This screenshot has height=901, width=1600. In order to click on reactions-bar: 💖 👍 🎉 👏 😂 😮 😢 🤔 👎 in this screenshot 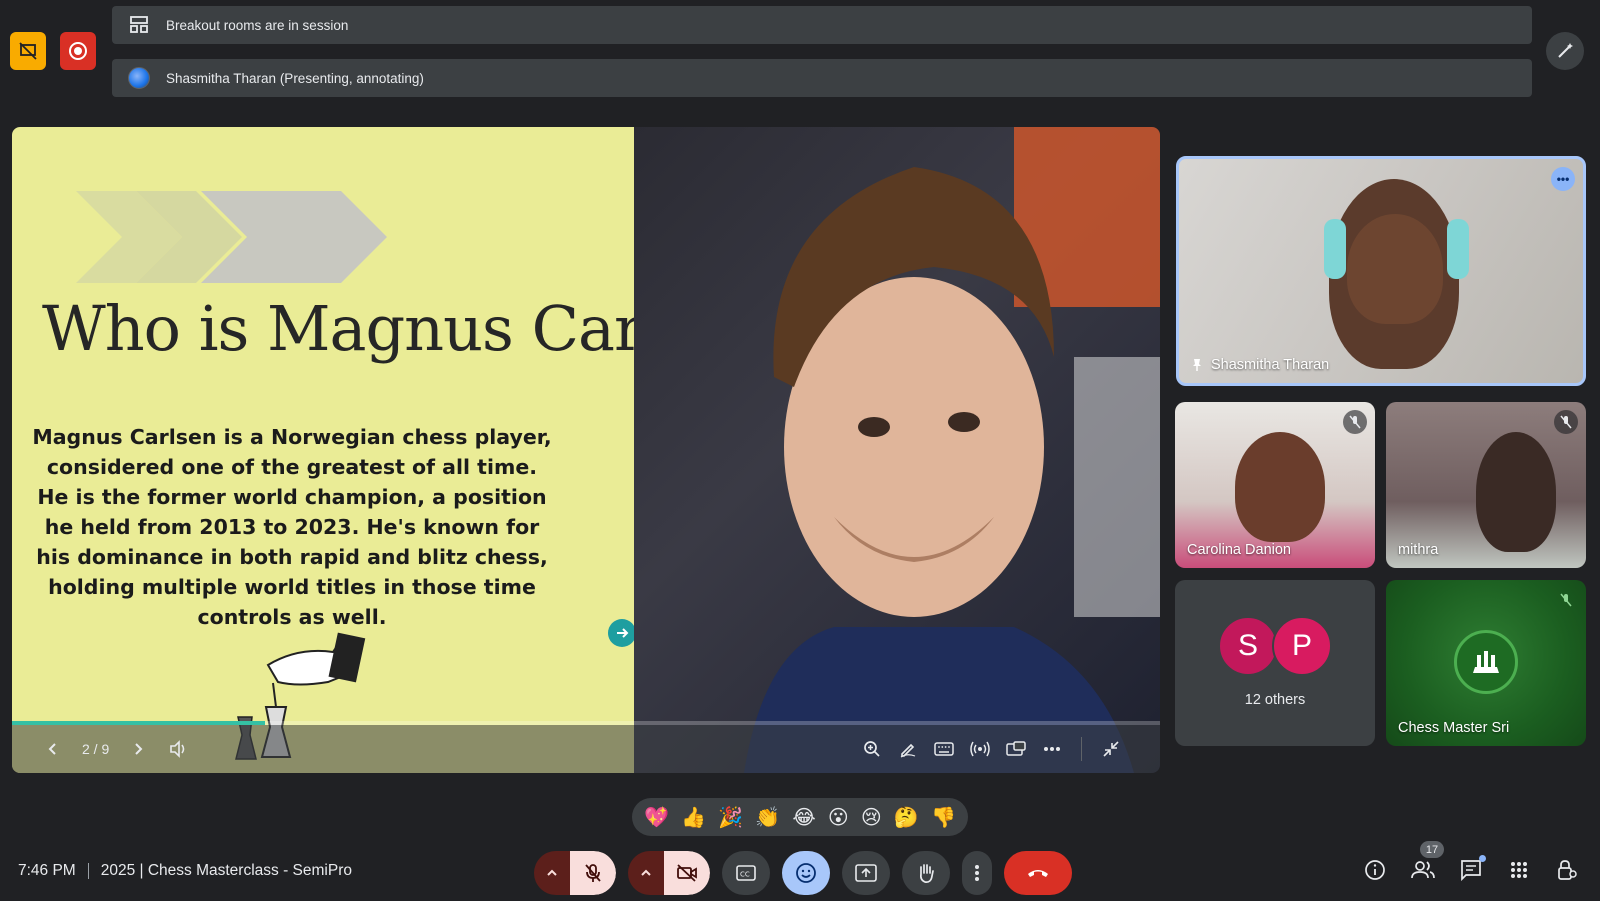, I will do `click(800, 817)`.